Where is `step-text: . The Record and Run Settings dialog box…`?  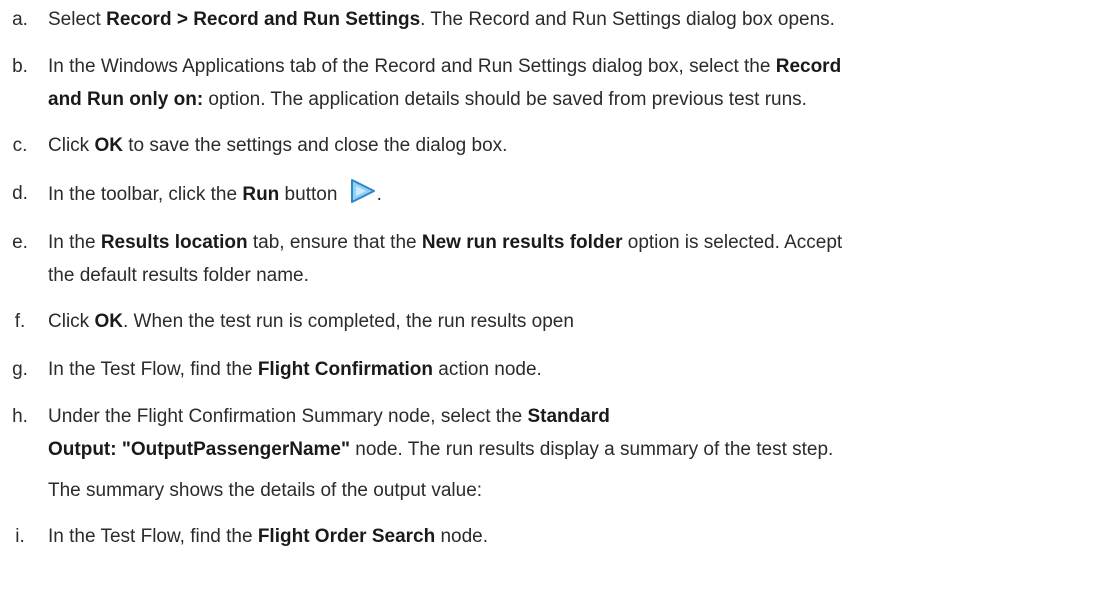
step-text: . The Record and Run Settings dialog box… is located at coordinates (627, 19).